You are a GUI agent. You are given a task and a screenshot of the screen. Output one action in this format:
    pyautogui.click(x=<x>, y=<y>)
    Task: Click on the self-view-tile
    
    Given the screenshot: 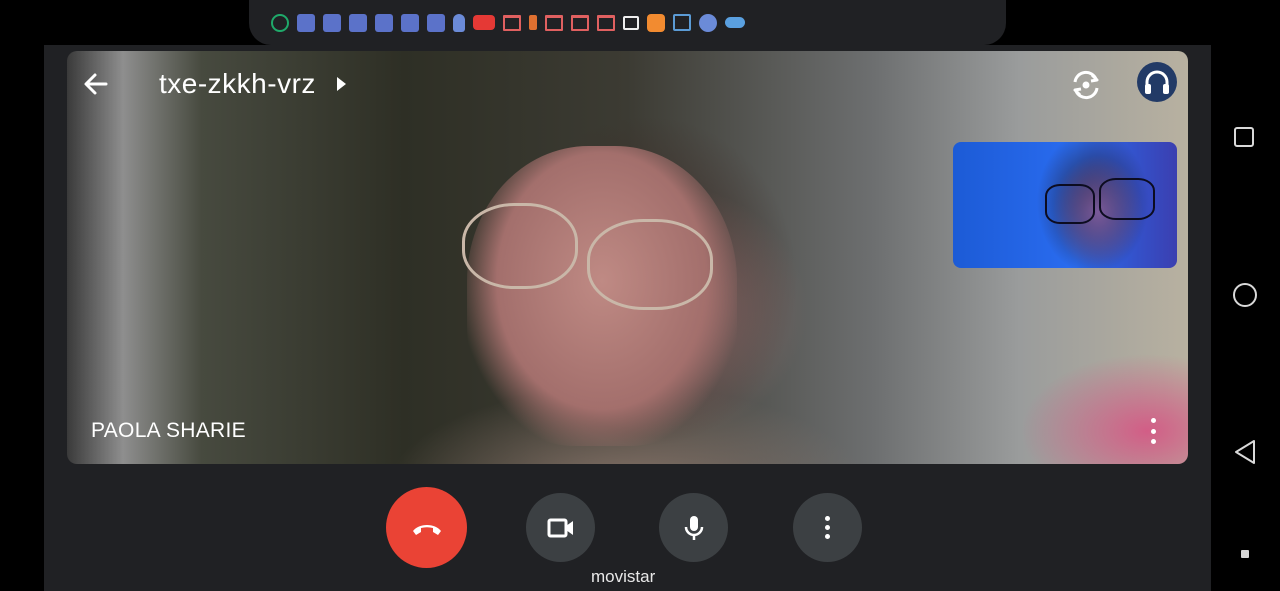 What is the action you would take?
    pyautogui.click(x=1065, y=205)
    